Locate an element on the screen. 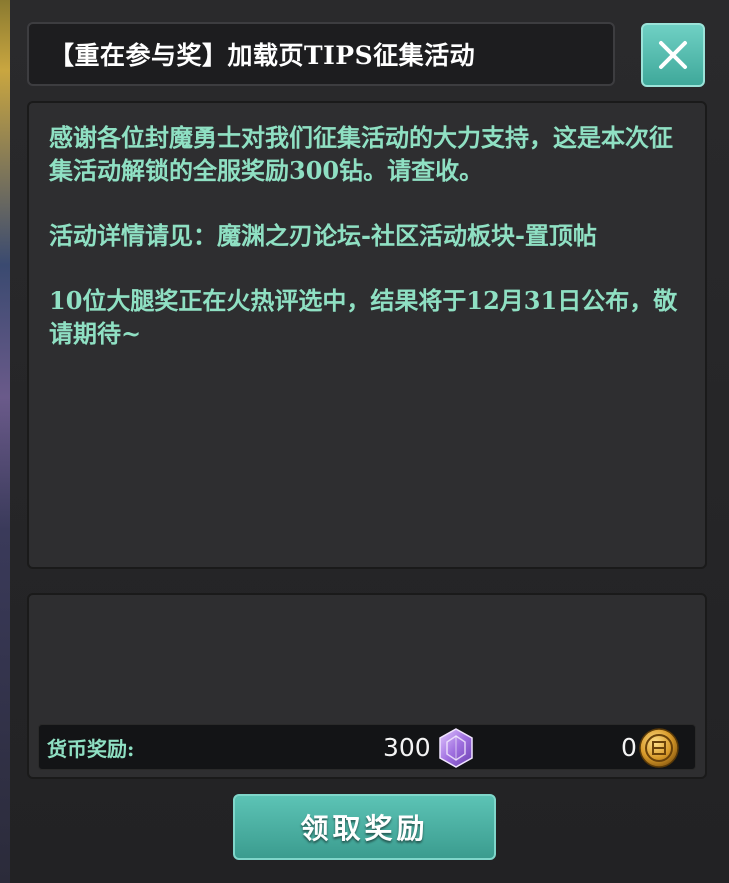 The width and height of the screenshot is (729, 883). diamond-amount: 300 is located at coordinates (407, 747).